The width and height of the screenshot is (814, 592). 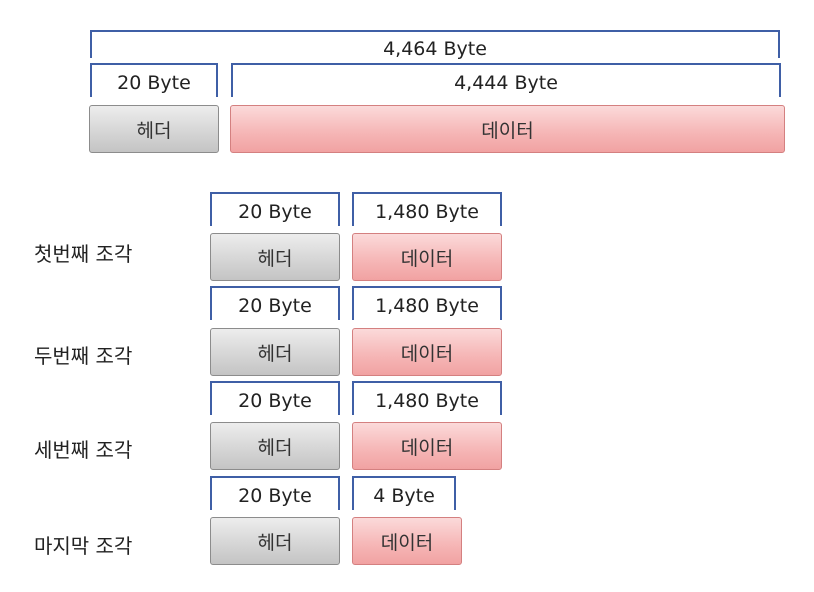 I want to click on fragment-4-data-block: 데이터, so click(x=407, y=541).